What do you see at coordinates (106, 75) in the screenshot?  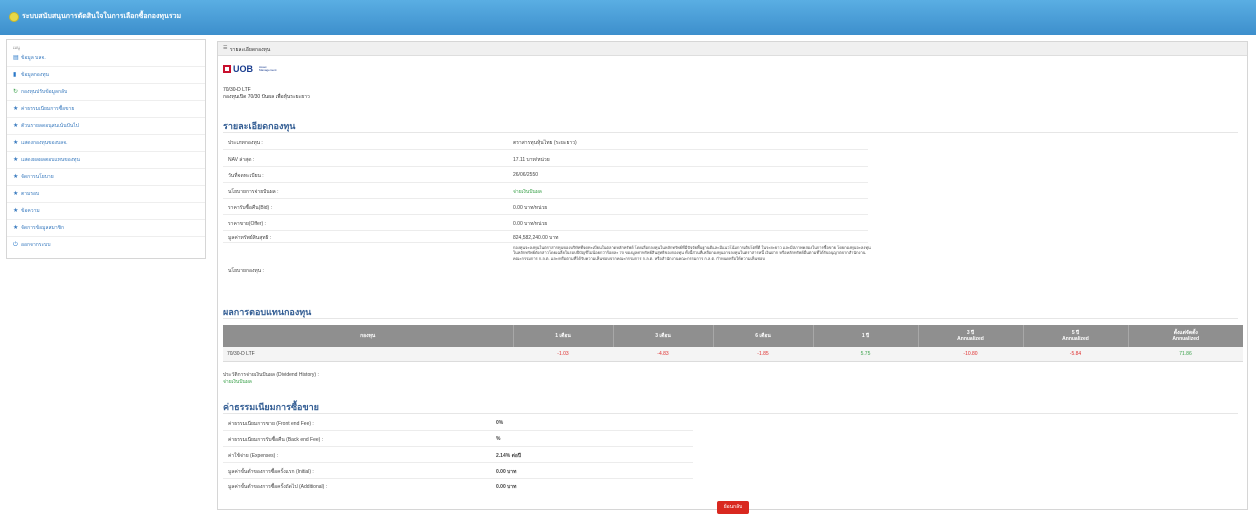 I see `sidebar-item-fund-info: ▮ ข้อมูลกองทุน` at bounding box center [106, 75].